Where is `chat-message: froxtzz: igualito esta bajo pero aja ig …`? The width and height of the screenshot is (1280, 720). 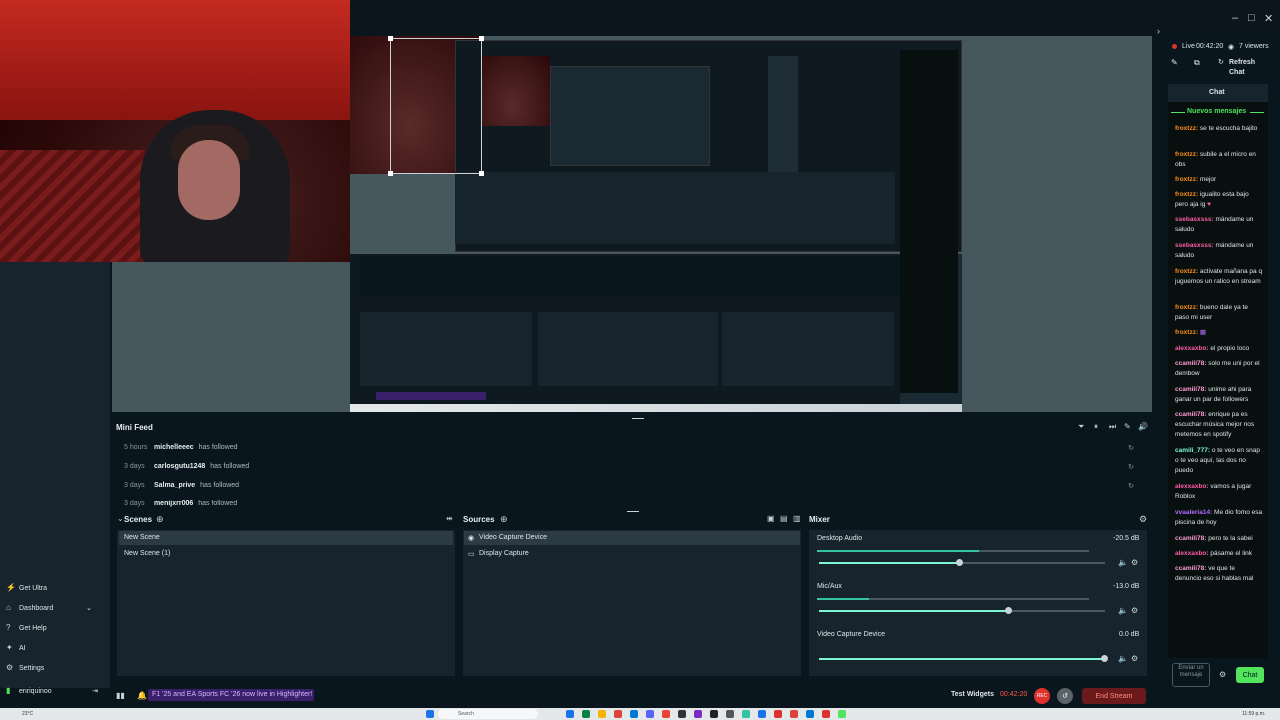
chat-message: froxtzz: igualito esta bajo pero aja ig … is located at coordinates (1212, 199).